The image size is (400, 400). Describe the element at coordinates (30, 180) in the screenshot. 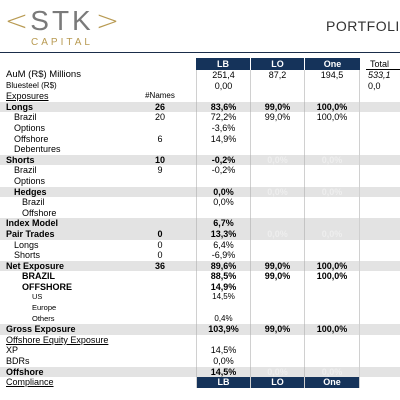

I see `row-label: Options` at that location.